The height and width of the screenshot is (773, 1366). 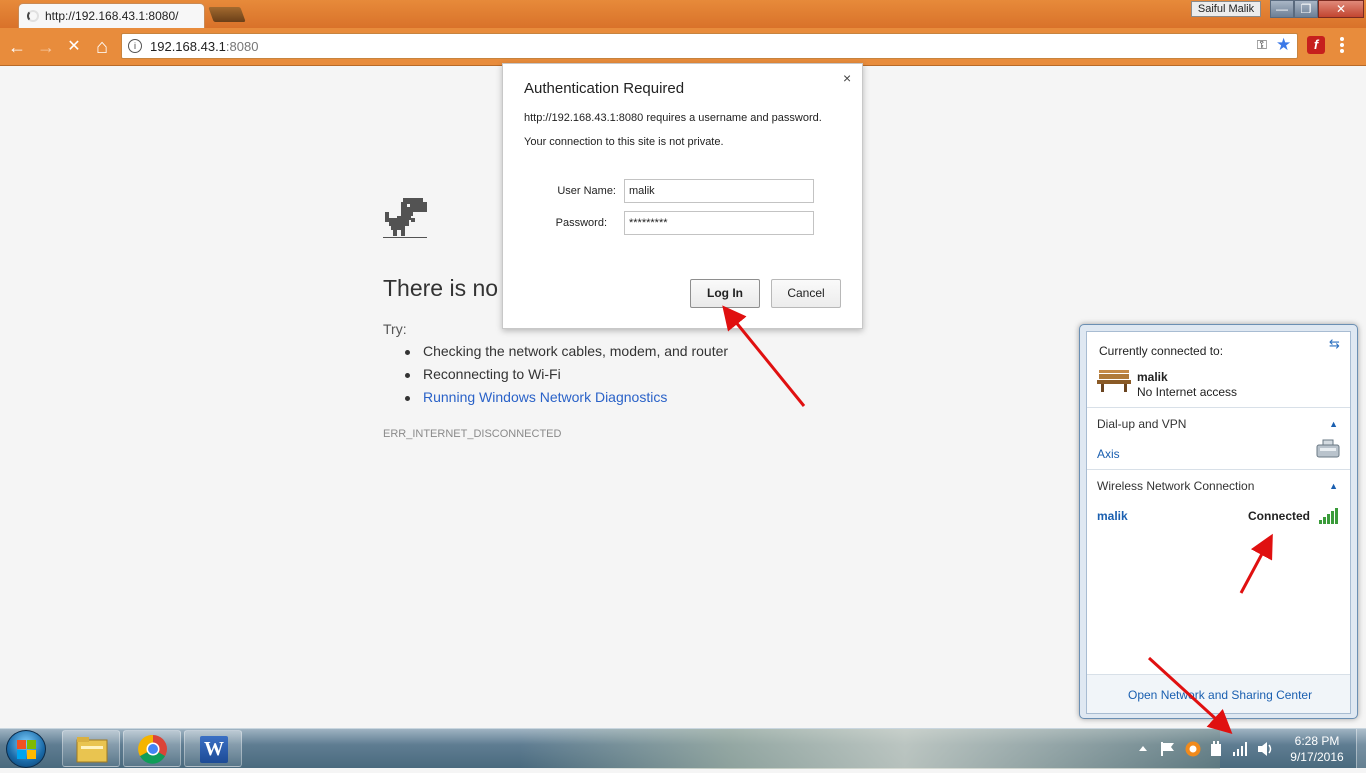 I want to click on home-button: ⌂, so click(x=102, y=47).